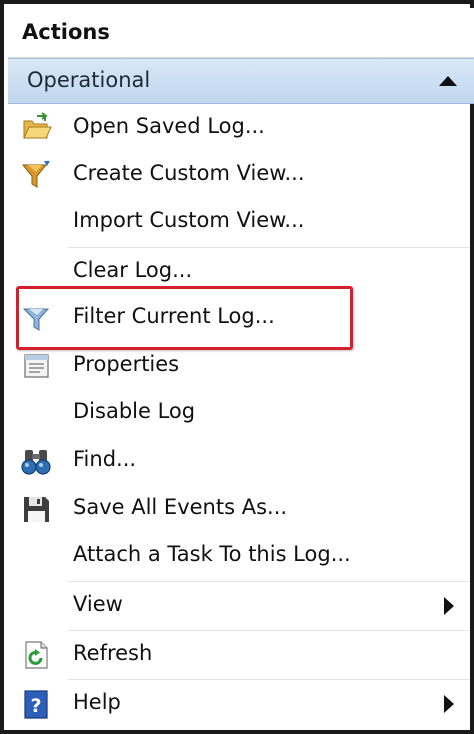  Describe the element at coordinates (36, 461) in the screenshot. I see `binoculars-icon` at that location.